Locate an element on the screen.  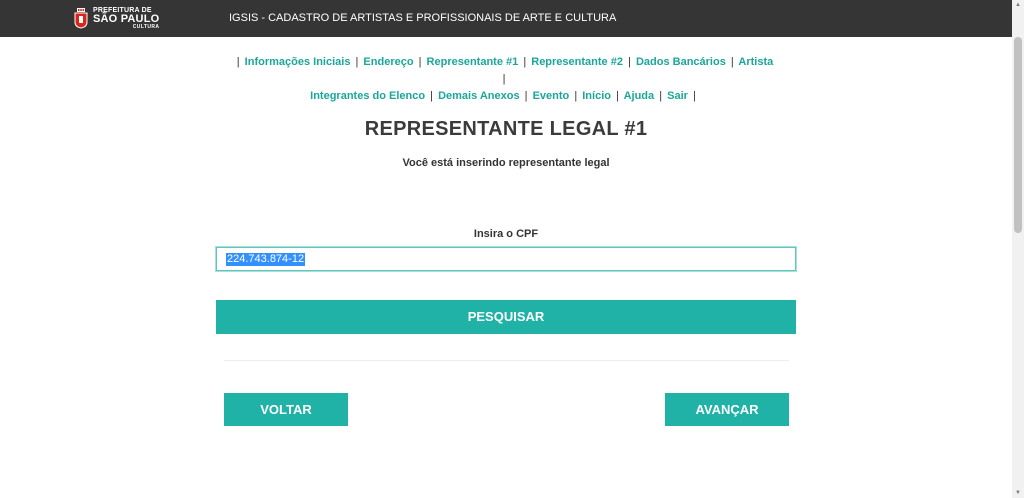
divider is located at coordinates (506, 360).